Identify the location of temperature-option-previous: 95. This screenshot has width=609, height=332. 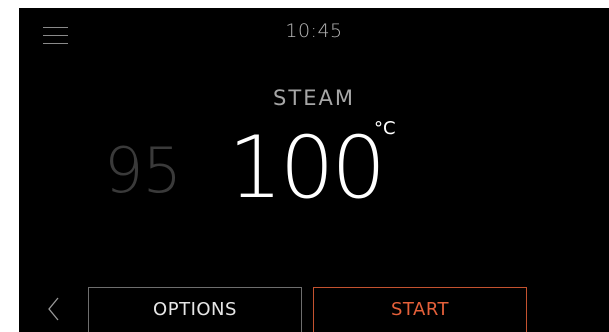
(143, 171).